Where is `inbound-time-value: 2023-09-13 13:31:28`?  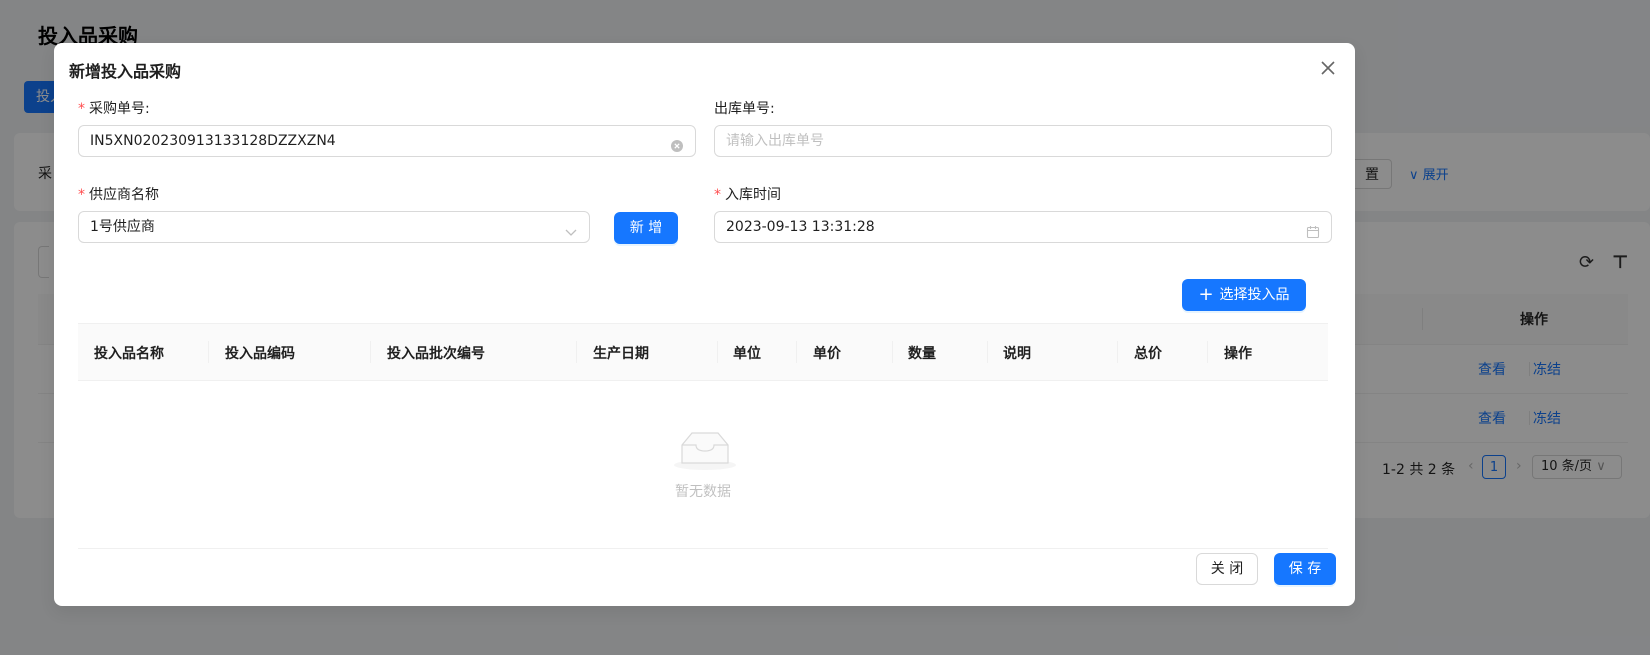 inbound-time-value: 2023-09-13 13:31:28 is located at coordinates (800, 227).